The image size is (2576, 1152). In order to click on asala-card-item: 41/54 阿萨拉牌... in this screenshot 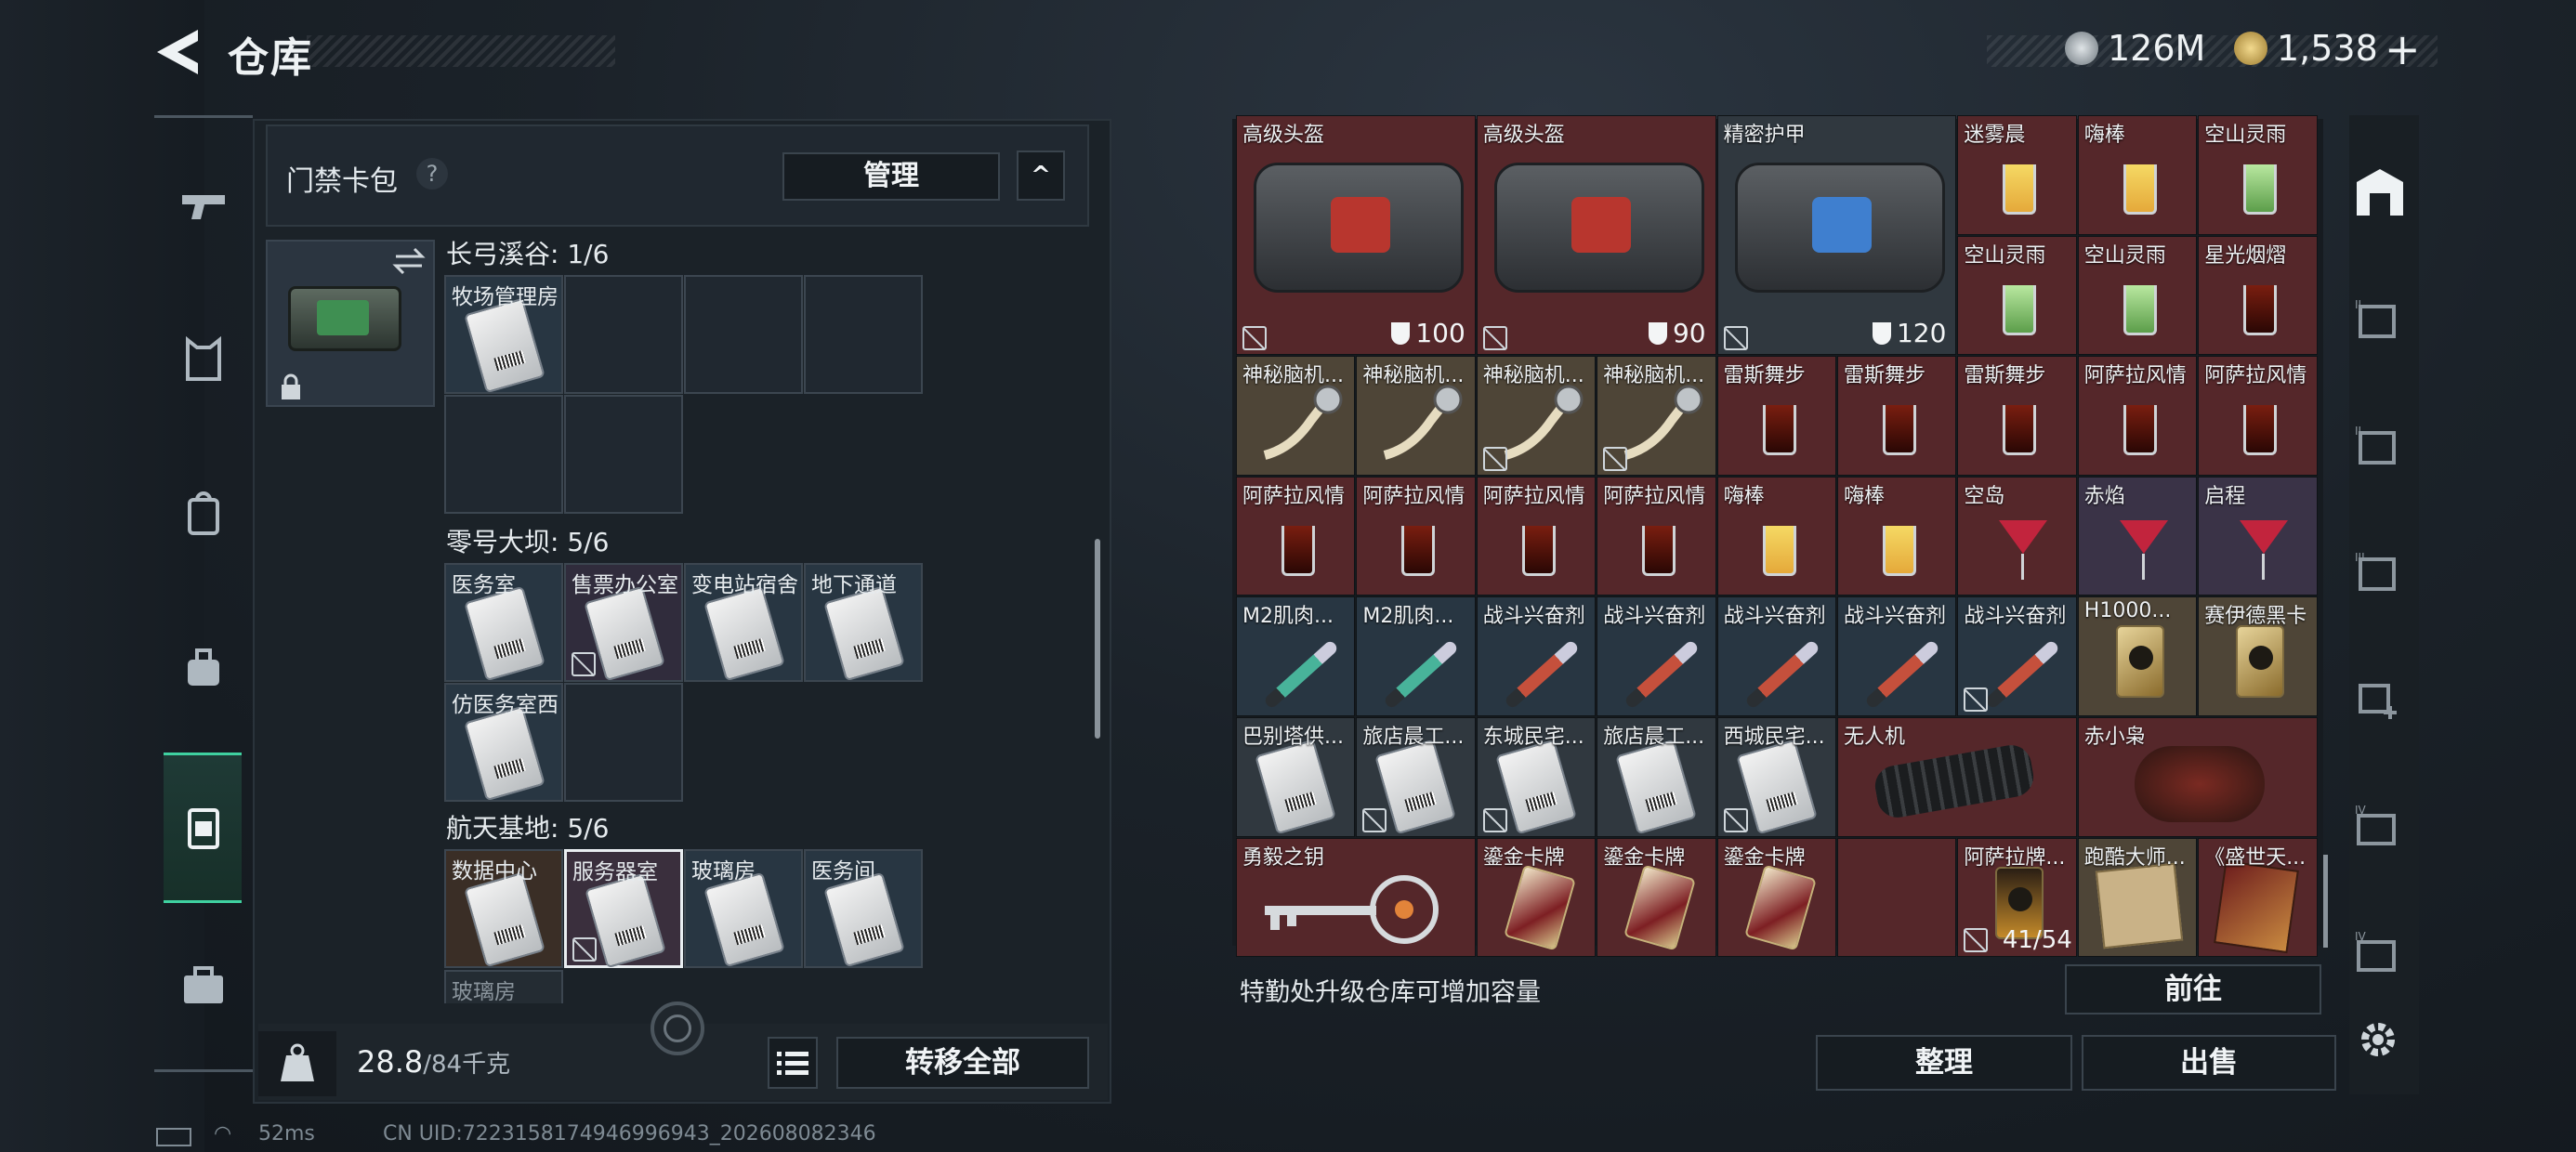, I will do `click(2017, 897)`.